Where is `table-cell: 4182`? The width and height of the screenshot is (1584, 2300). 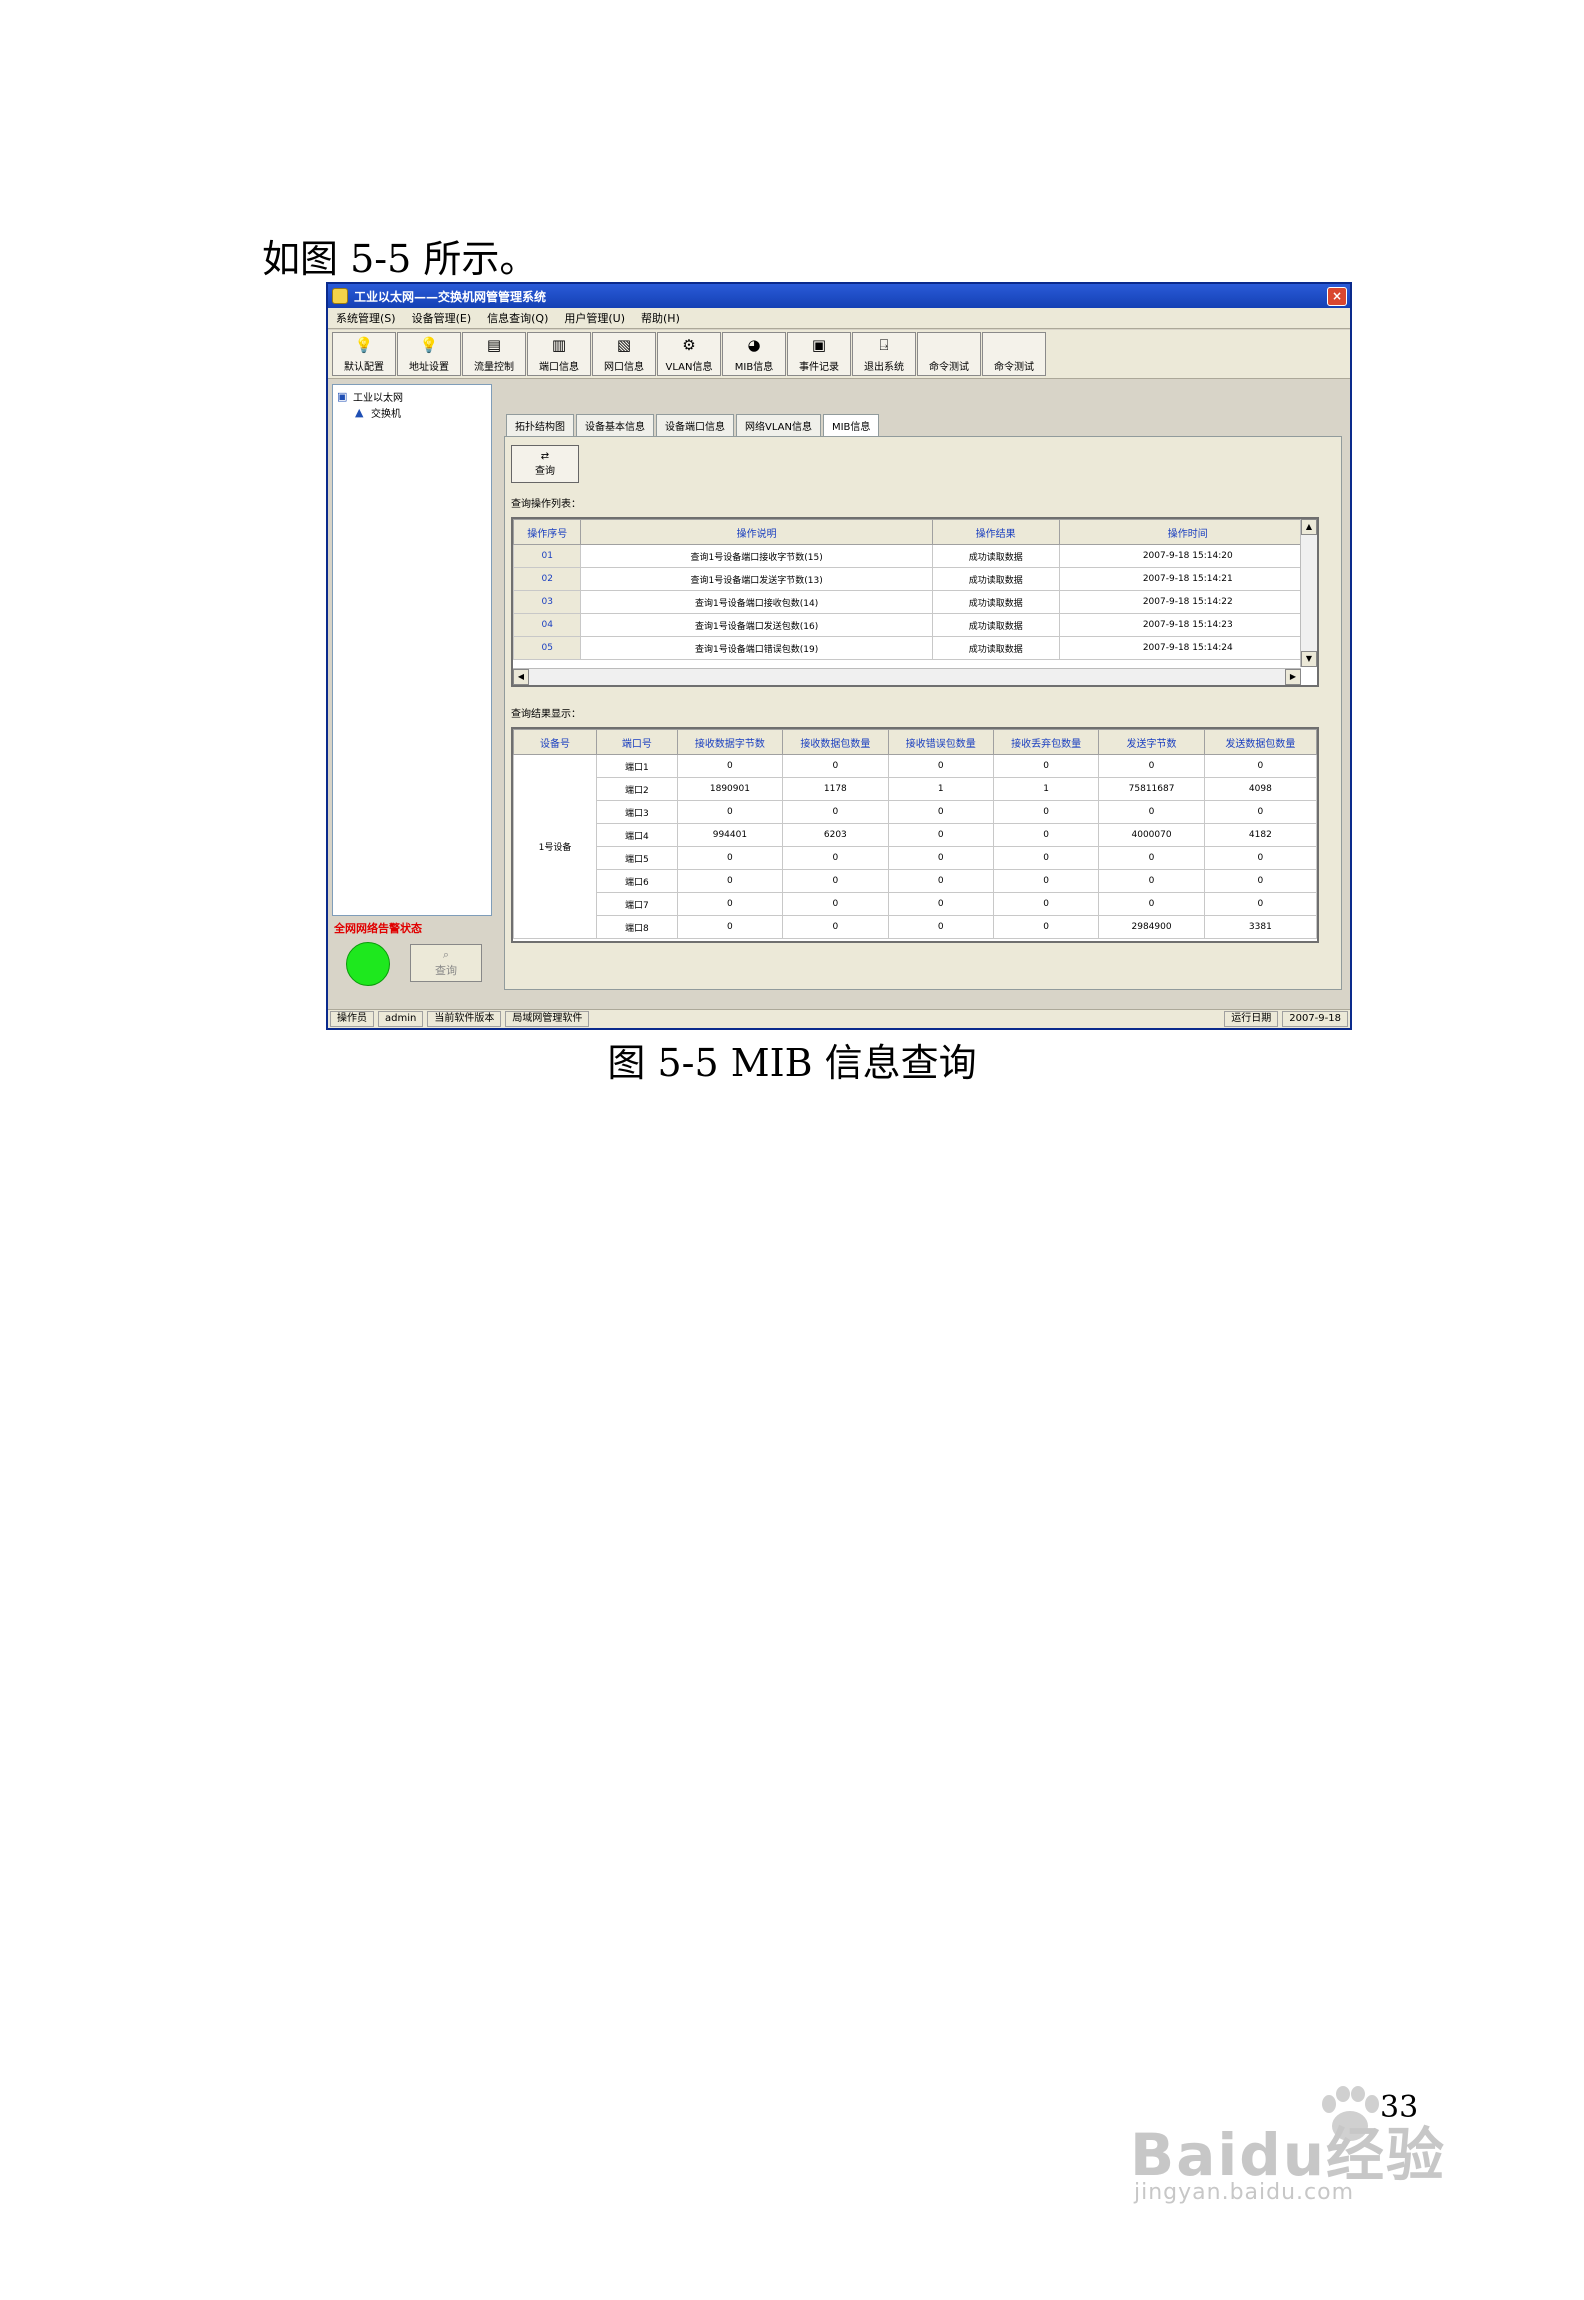
table-cell: 4182 is located at coordinates (1260, 835).